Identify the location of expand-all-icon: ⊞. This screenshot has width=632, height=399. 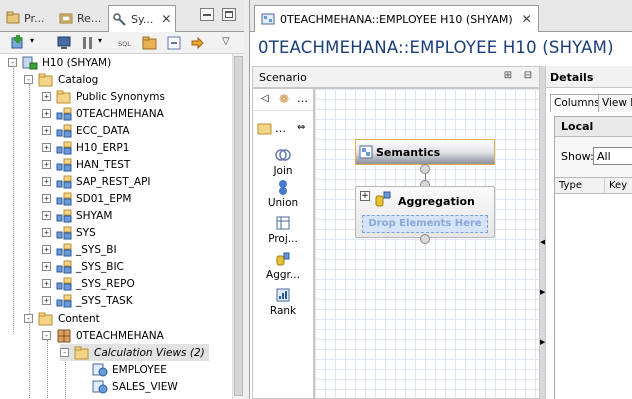
(508, 77).